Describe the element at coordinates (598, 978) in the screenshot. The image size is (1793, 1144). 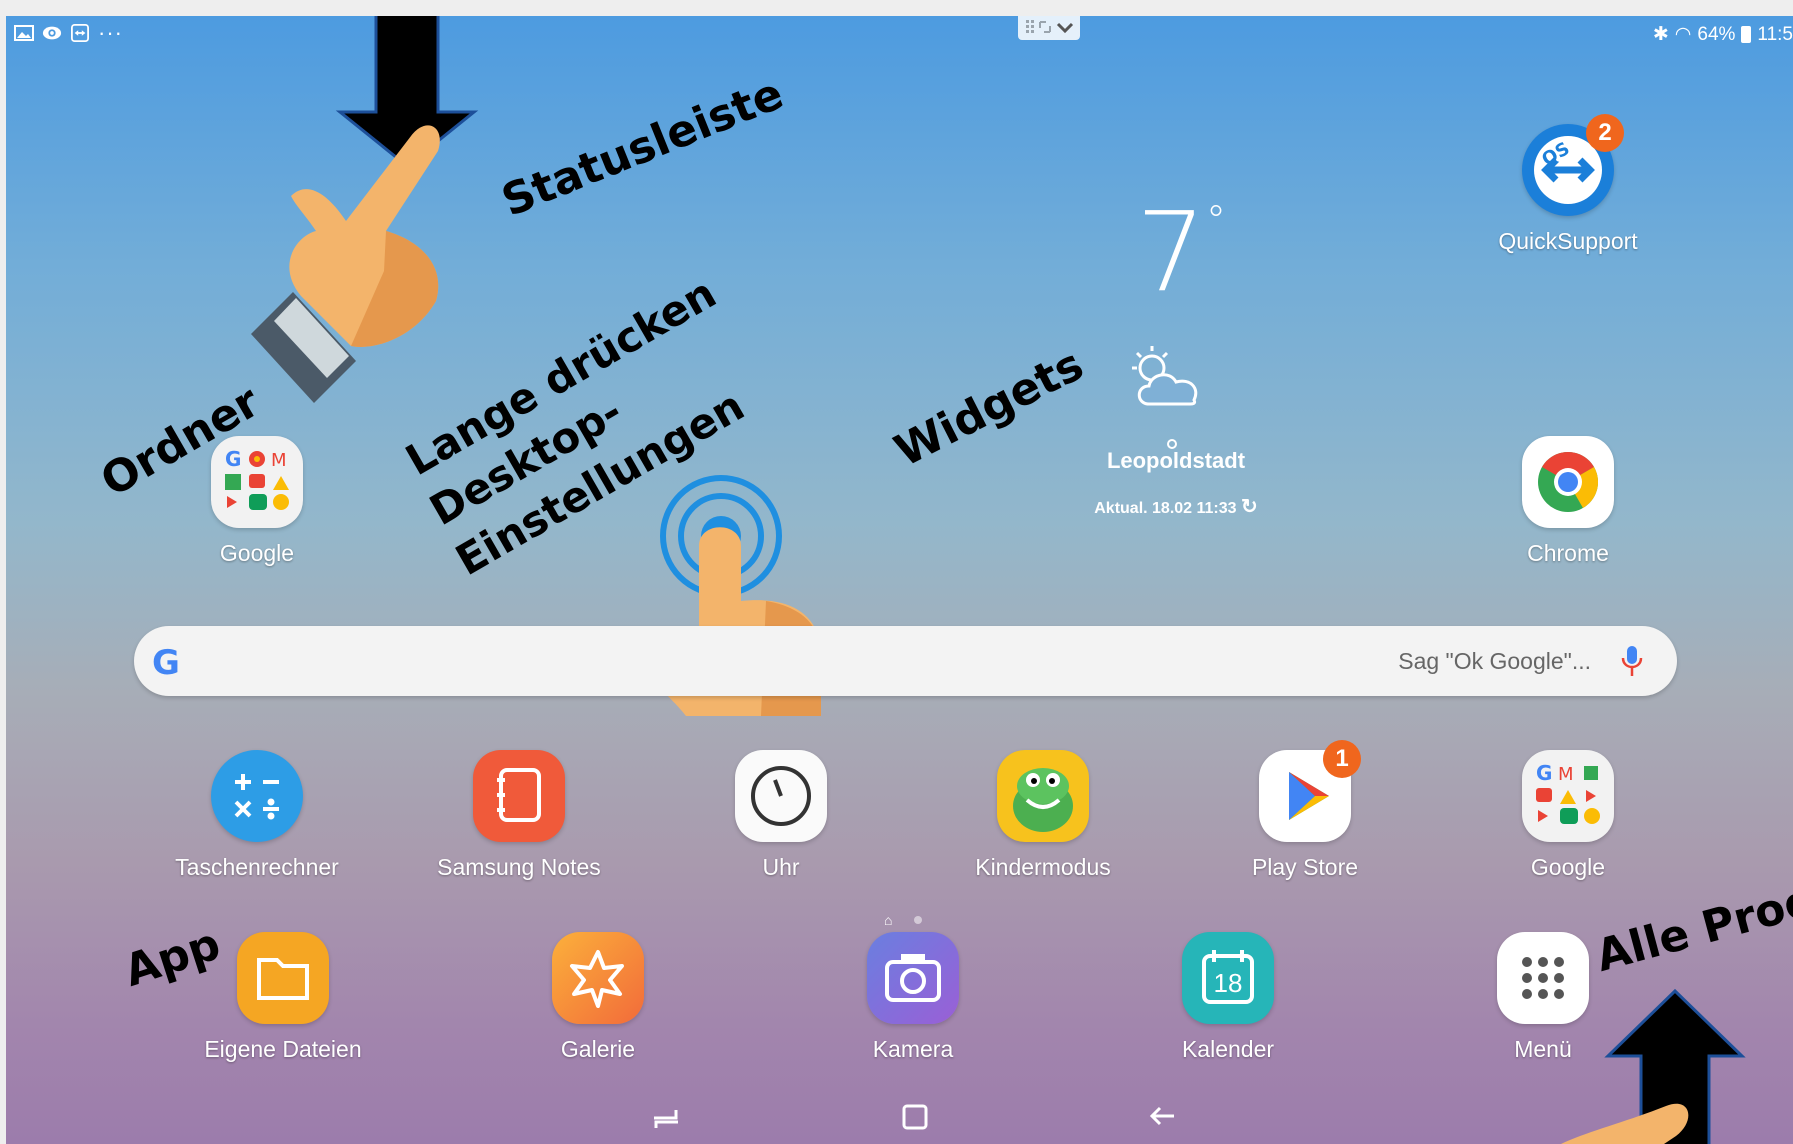
I see `gallery-app-icon` at that location.